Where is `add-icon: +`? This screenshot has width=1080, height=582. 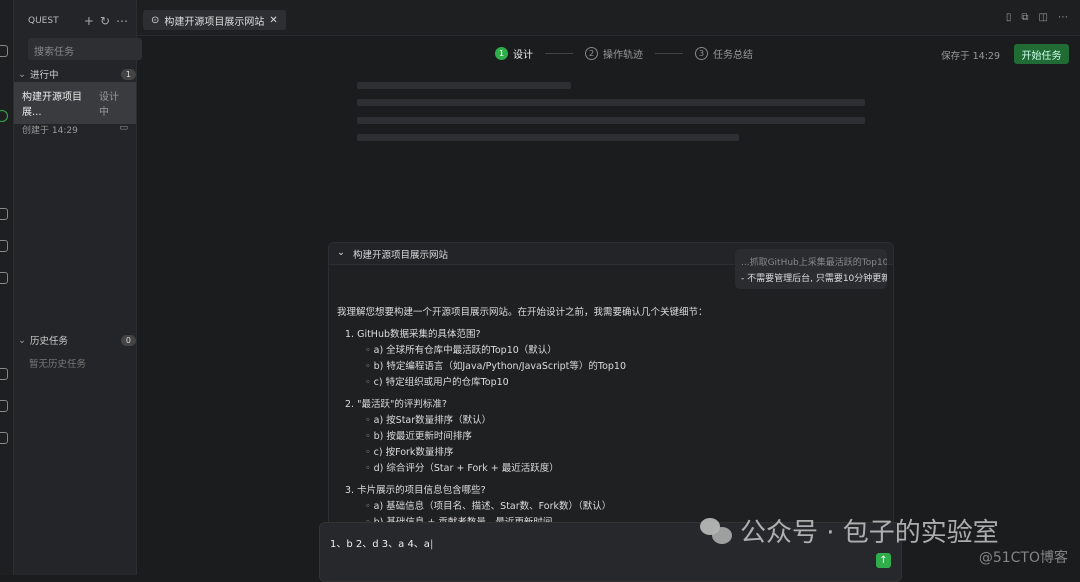 add-icon: + is located at coordinates (89, 21).